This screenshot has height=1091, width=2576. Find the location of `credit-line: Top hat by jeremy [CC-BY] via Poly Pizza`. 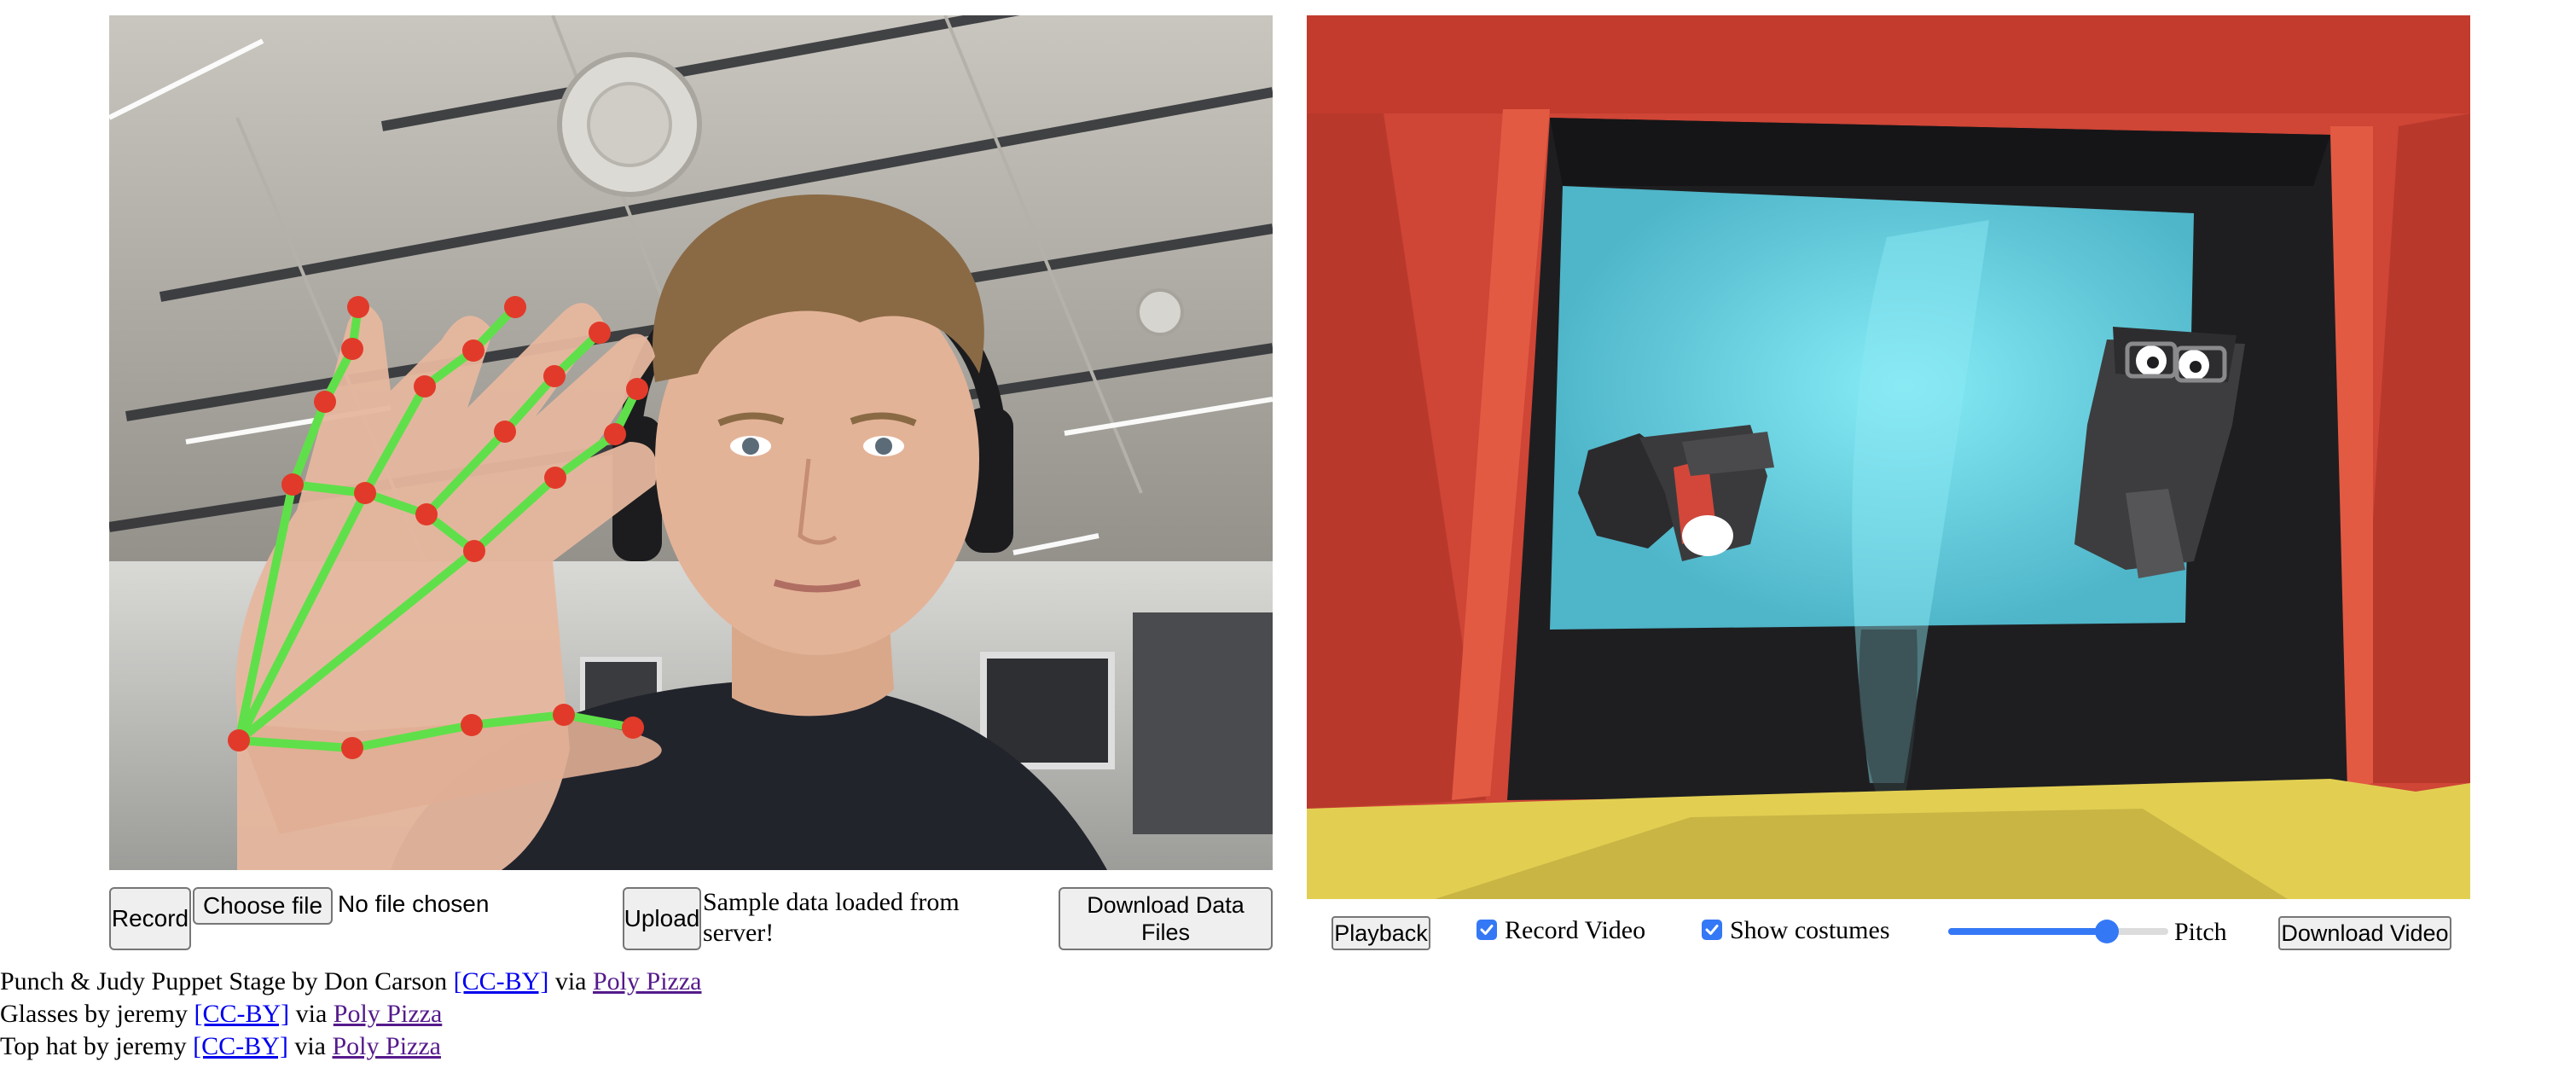

credit-line: Top hat by jeremy [CC-BY] via Poly Pizza is located at coordinates (220, 1046).